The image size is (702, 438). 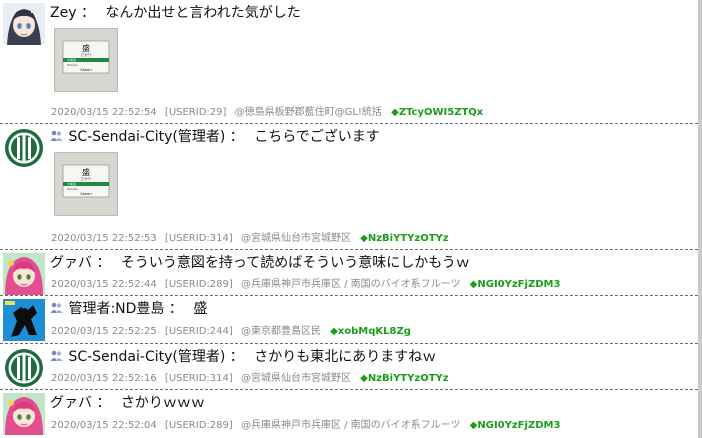 What do you see at coordinates (104, 238) in the screenshot?
I see `post-date: 2020/03/15 22:52:53` at bounding box center [104, 238].